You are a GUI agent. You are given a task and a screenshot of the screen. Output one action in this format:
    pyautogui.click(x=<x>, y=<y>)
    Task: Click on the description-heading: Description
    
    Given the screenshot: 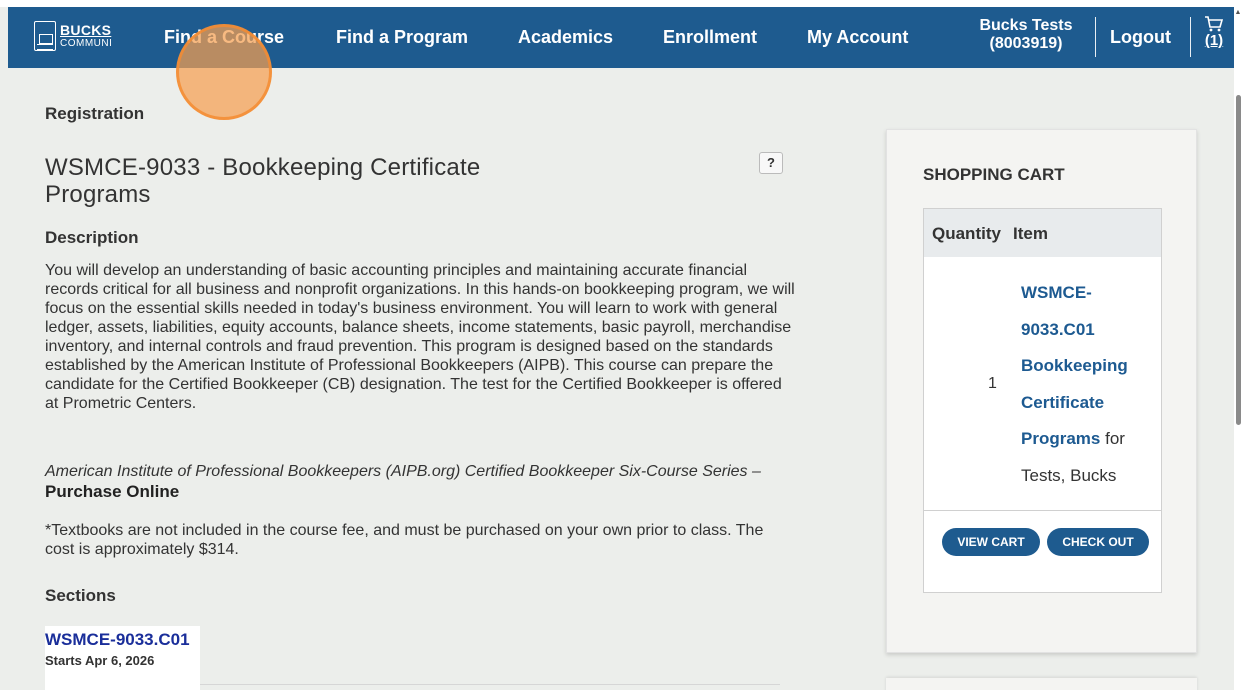 What is the action you would take?
    pyautogui.click(x=92, y=237)
    